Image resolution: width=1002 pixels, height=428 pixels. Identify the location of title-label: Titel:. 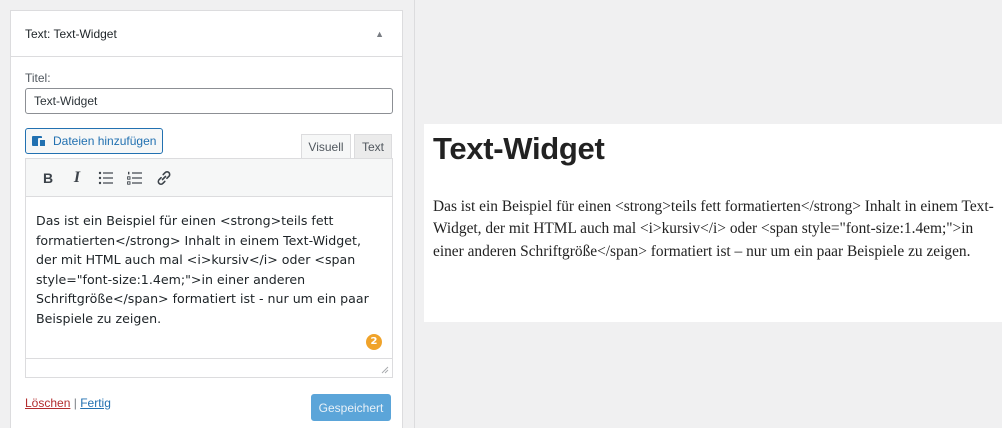
(38, 78).